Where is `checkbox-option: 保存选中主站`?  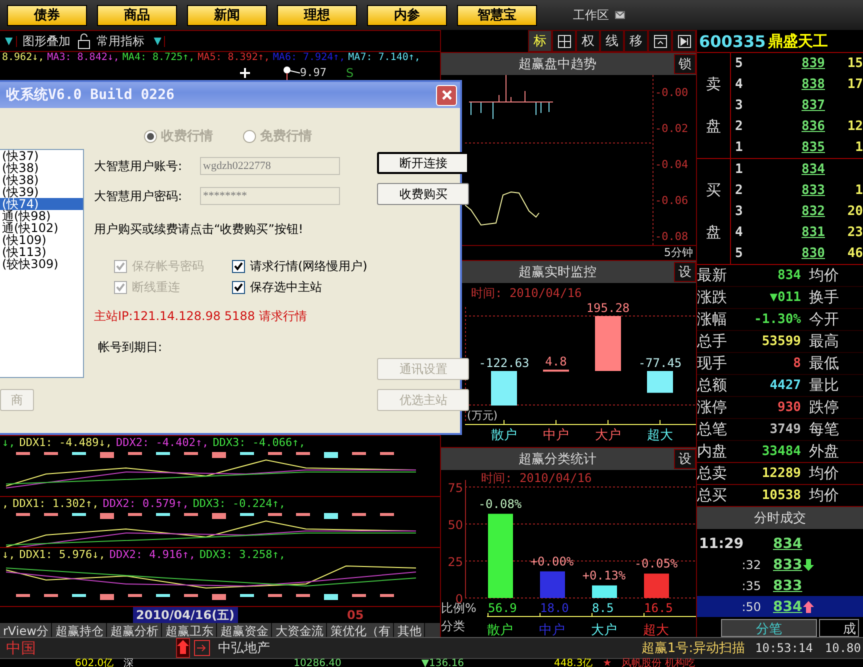
checkbox-option: 保存选中主站 is located at coordinates (300, 287).